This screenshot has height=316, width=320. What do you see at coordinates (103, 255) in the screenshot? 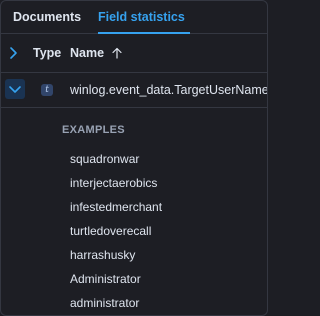
I see `example-value: harrashusky` at bounding box center [103, 255].